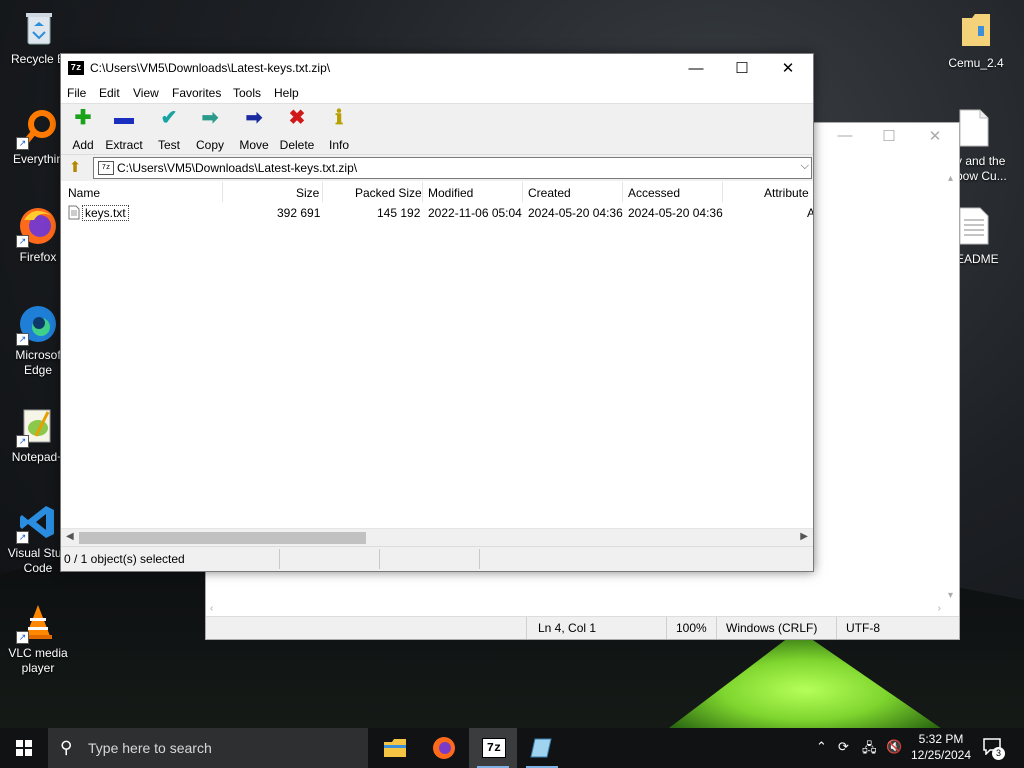 The height and width of the screenshot is (768, 1024). I want to click on menu-view: View, so click(146, 93).